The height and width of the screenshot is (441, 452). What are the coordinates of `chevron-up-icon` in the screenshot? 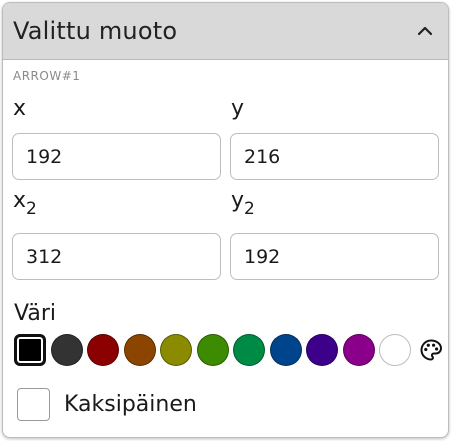 It's located at (425, 31).